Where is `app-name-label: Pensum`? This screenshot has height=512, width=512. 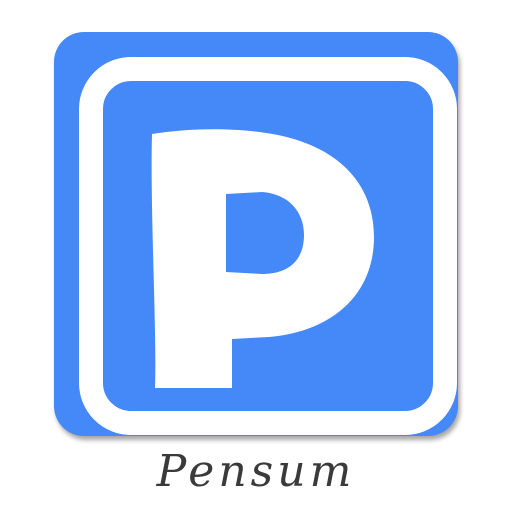
app-name-label: Pensum is located at coordinates (256, 471).